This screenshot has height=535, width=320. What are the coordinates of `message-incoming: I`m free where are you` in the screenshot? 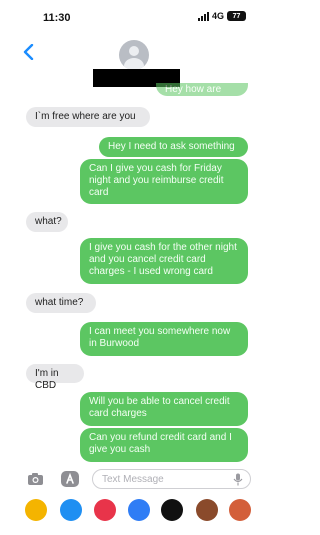 It's located at (88, 117).